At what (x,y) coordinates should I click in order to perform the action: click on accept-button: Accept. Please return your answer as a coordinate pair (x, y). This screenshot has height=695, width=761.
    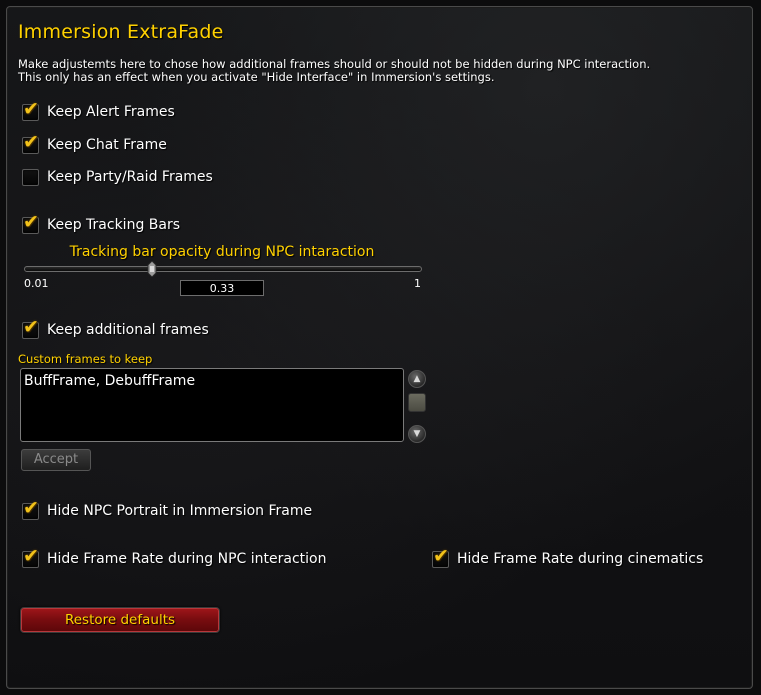
    Looking at the image, I should click on (56, 460).